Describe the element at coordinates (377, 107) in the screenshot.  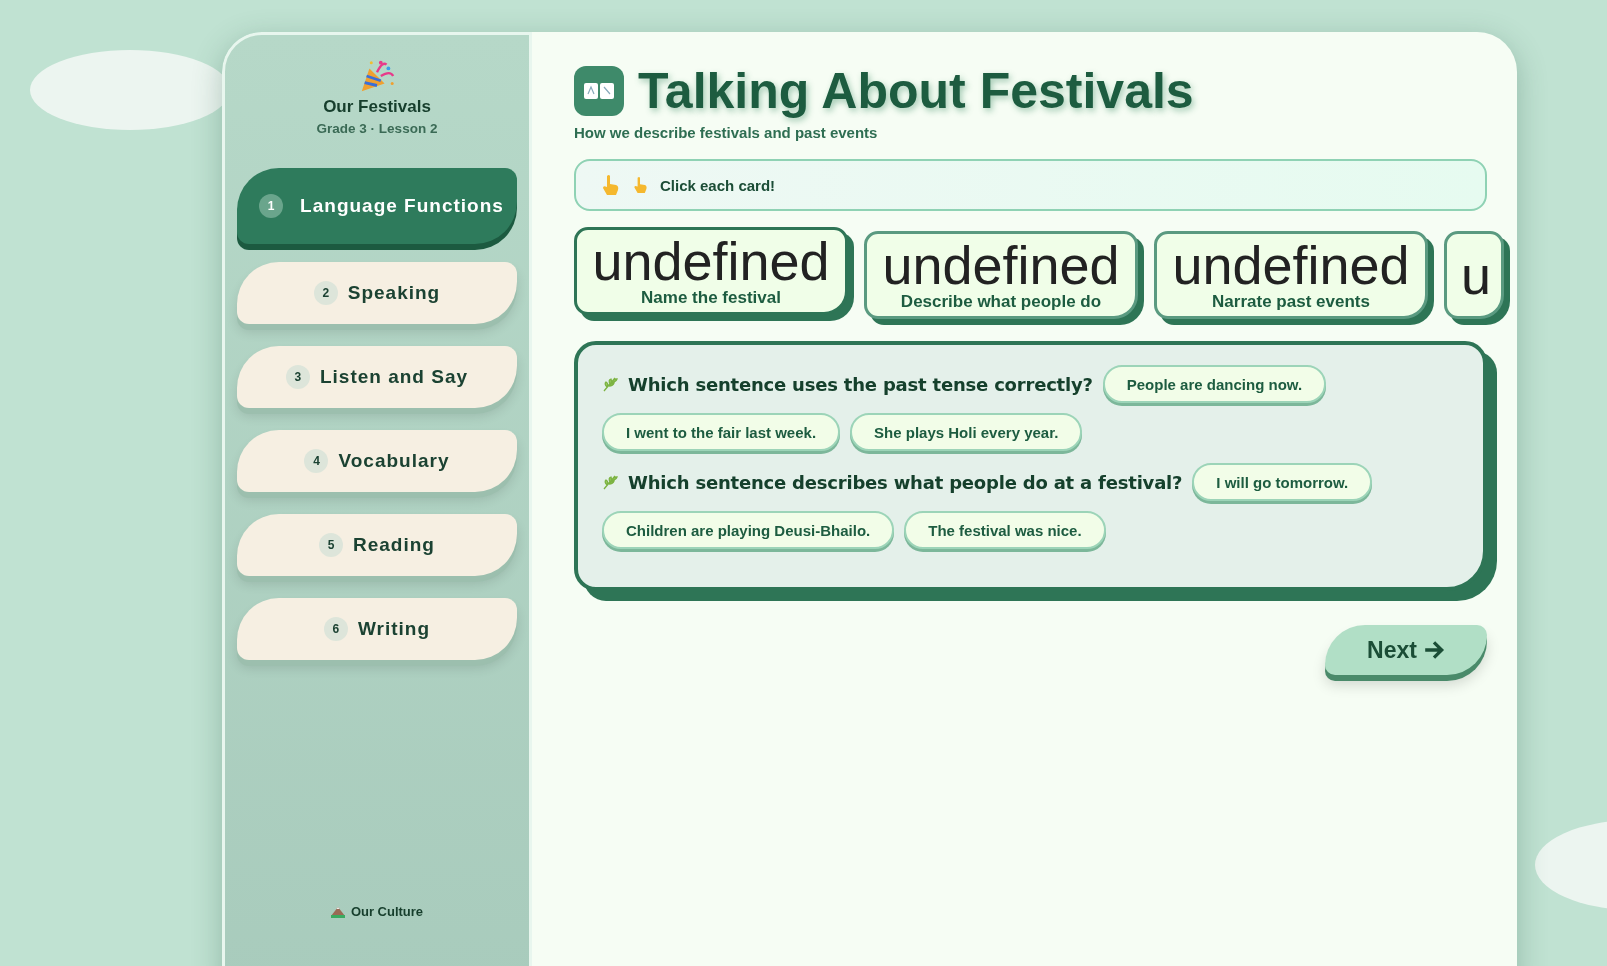
I see `course-title: Our Festivals` at that location.